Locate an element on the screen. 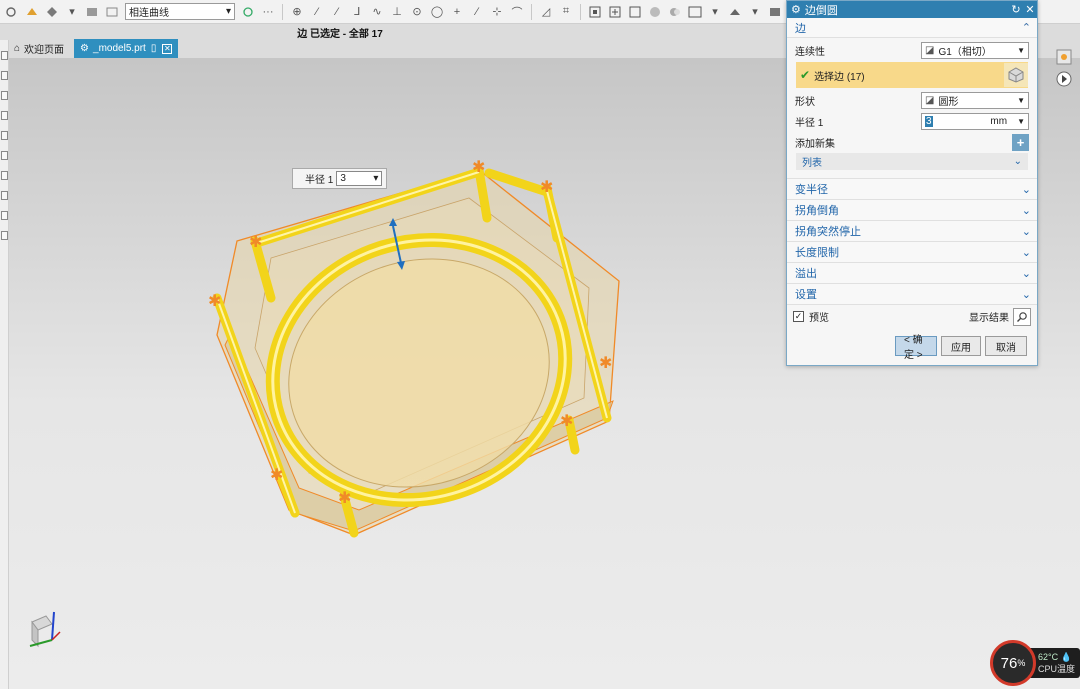  play-icon is located at coordinates (1064, 79).